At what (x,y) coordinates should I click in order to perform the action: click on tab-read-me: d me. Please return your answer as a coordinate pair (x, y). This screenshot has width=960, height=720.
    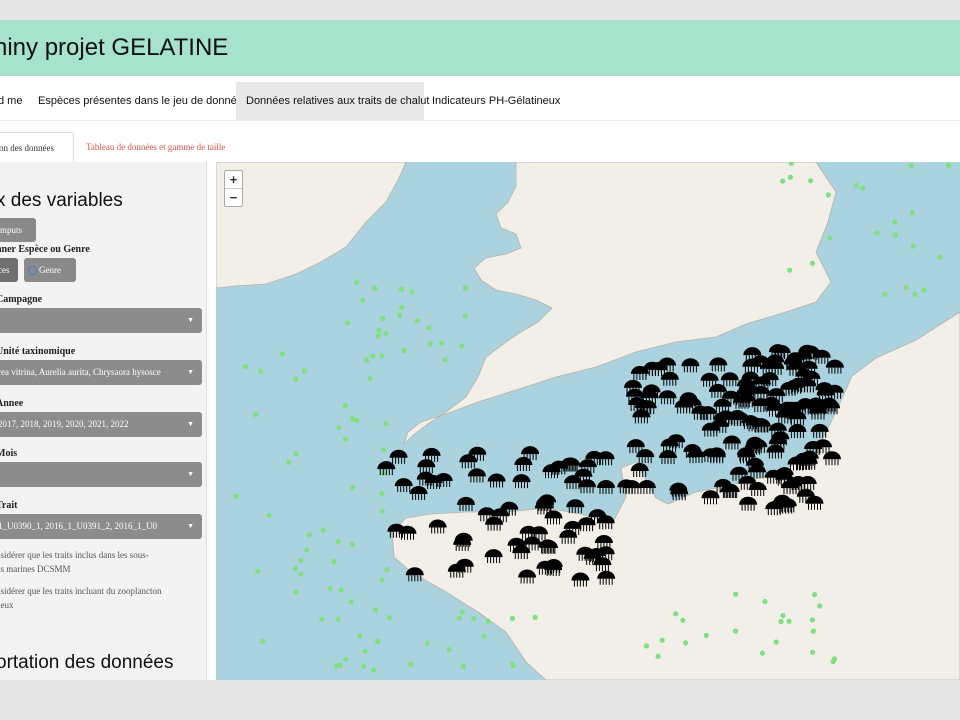
    Looking at the image, I should click on (12, 101).